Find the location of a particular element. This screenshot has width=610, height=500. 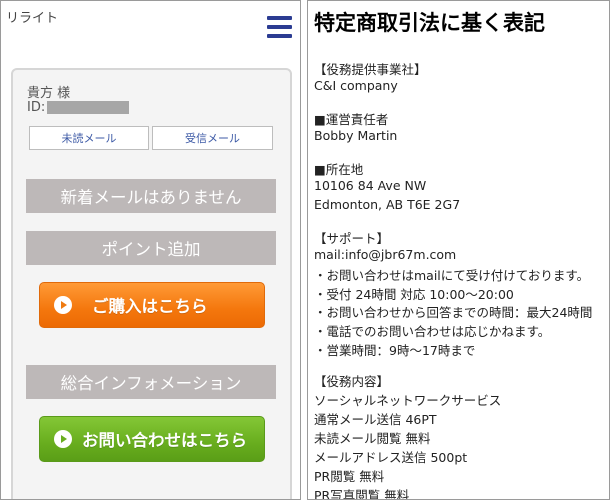

buy-points-button-label: ご購入はこちら is located at coordinates (150, 306).